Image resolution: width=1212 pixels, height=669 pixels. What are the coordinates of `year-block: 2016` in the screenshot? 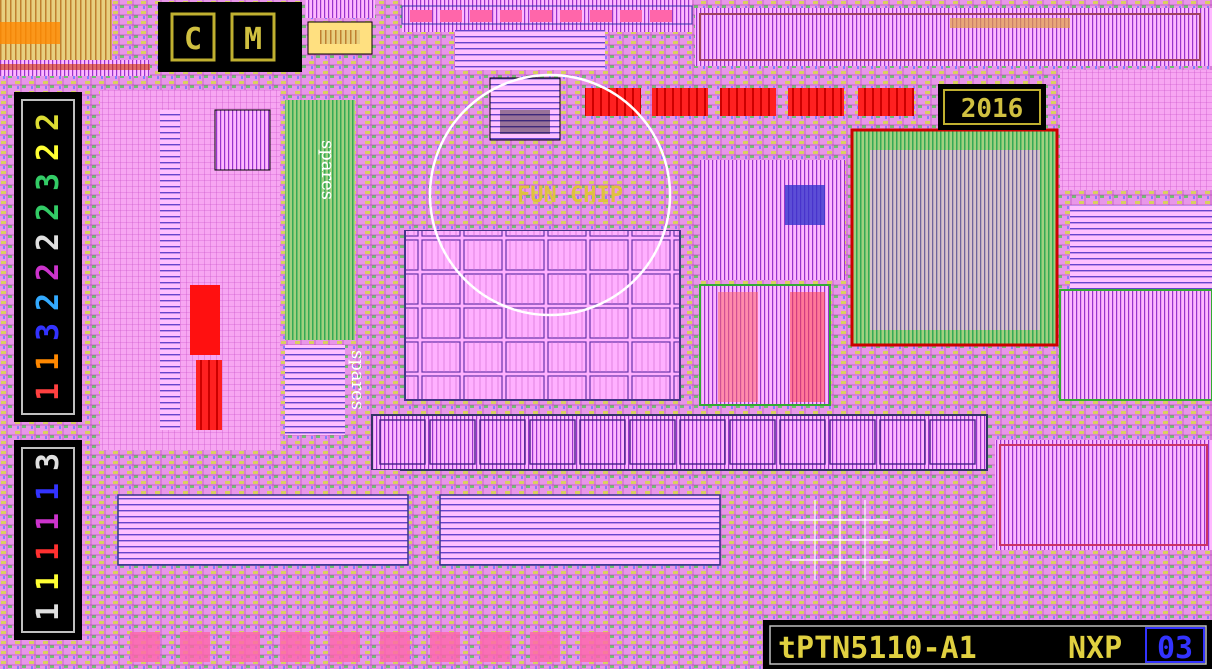 It's located at (992, 107).